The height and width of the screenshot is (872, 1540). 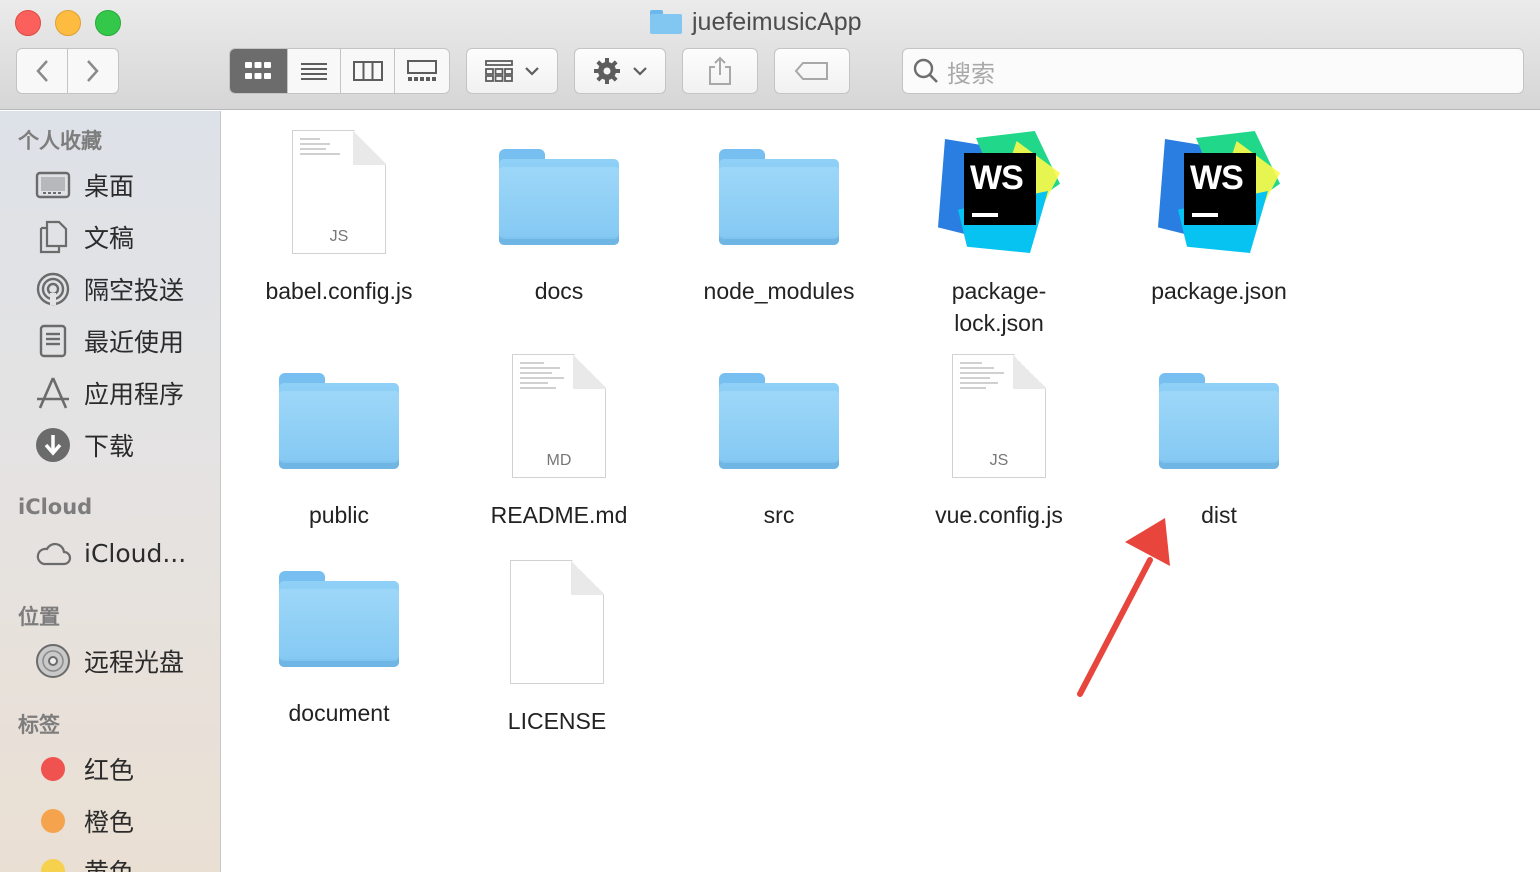 I want to click on folder-item: node_modules, so click(x=779, y=217).